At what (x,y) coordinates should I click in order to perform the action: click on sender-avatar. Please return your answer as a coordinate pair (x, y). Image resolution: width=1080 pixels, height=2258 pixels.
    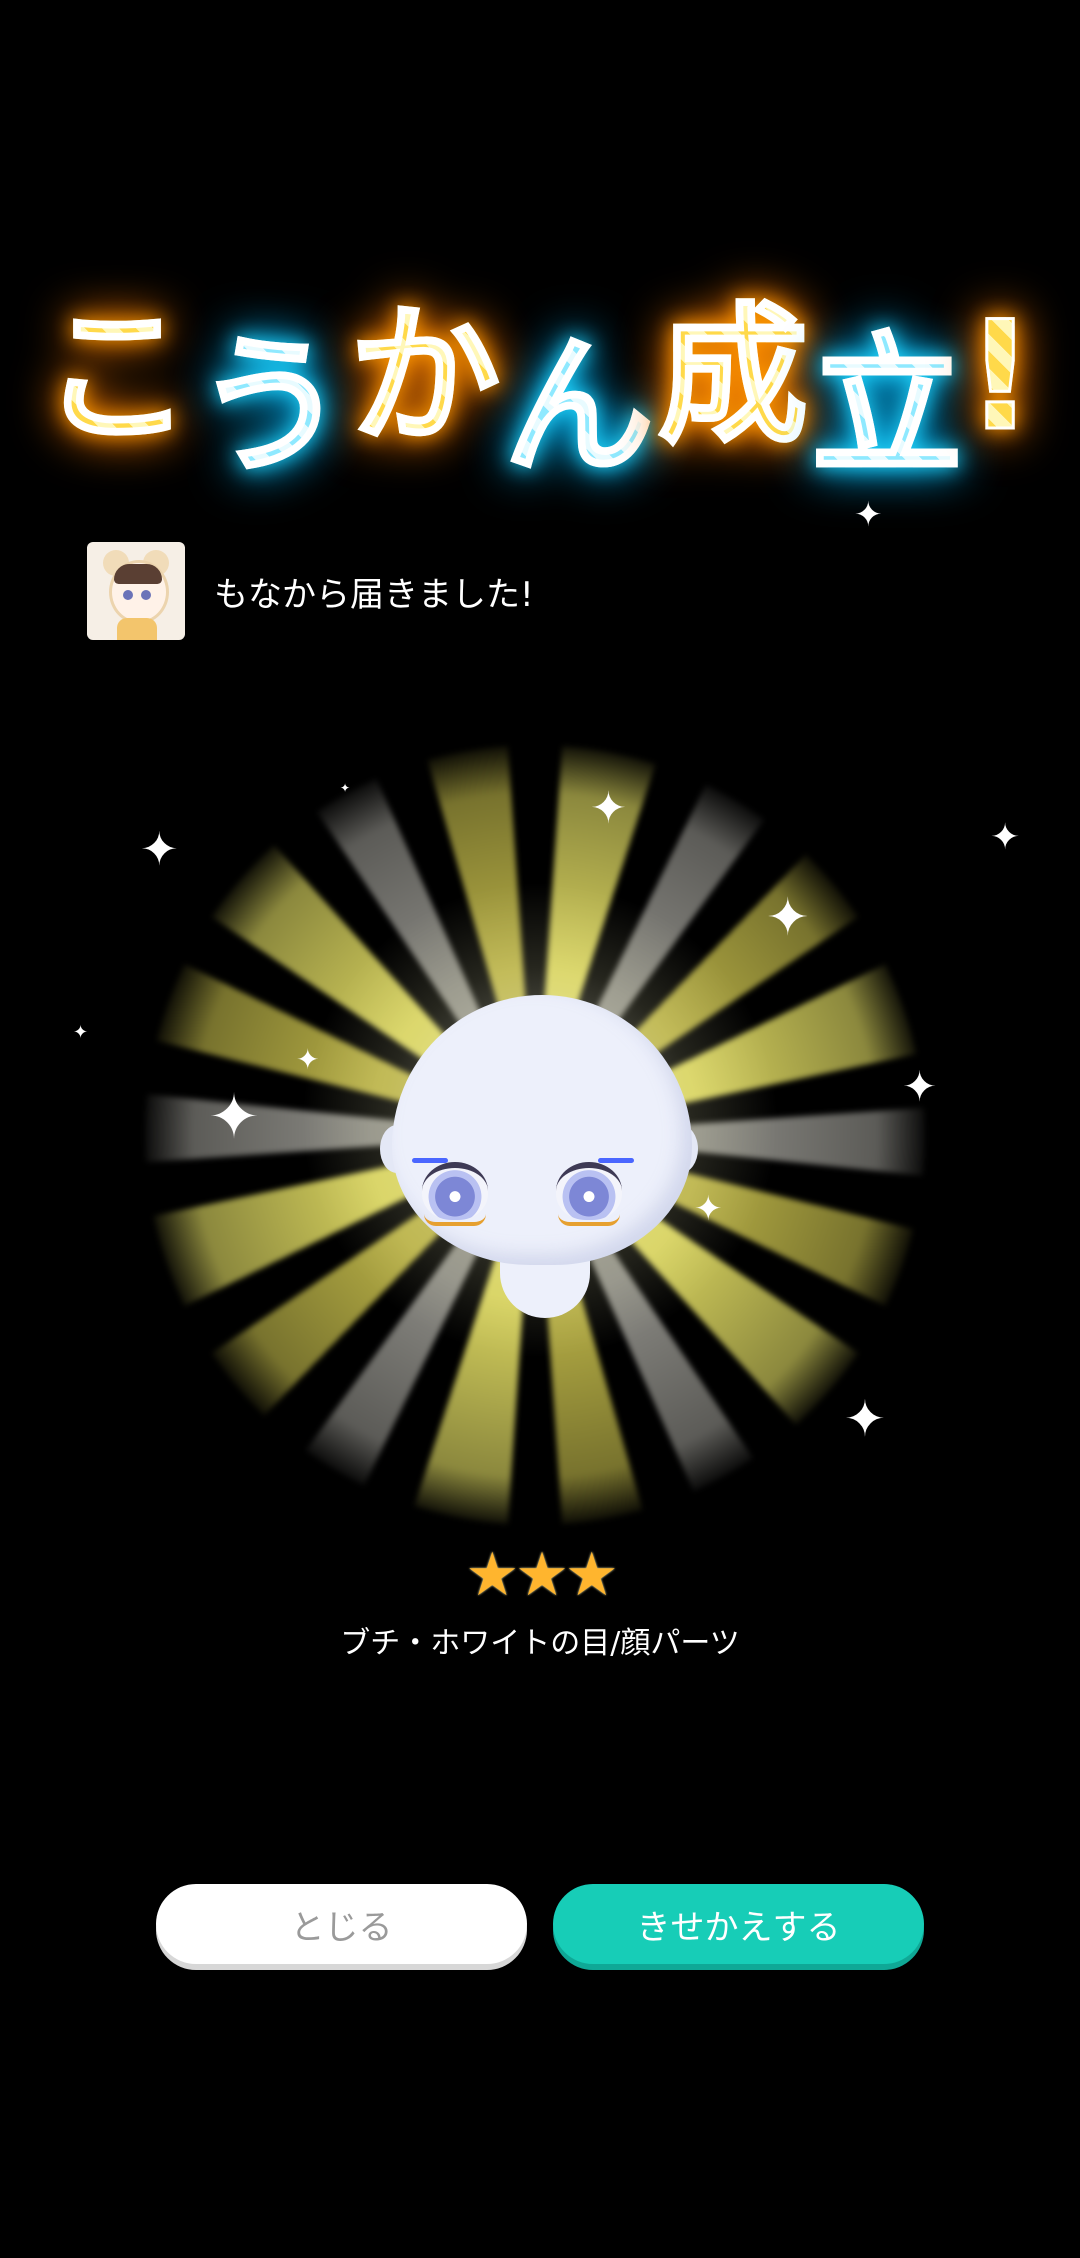
    Looking at the image, I should click on (136, 591).